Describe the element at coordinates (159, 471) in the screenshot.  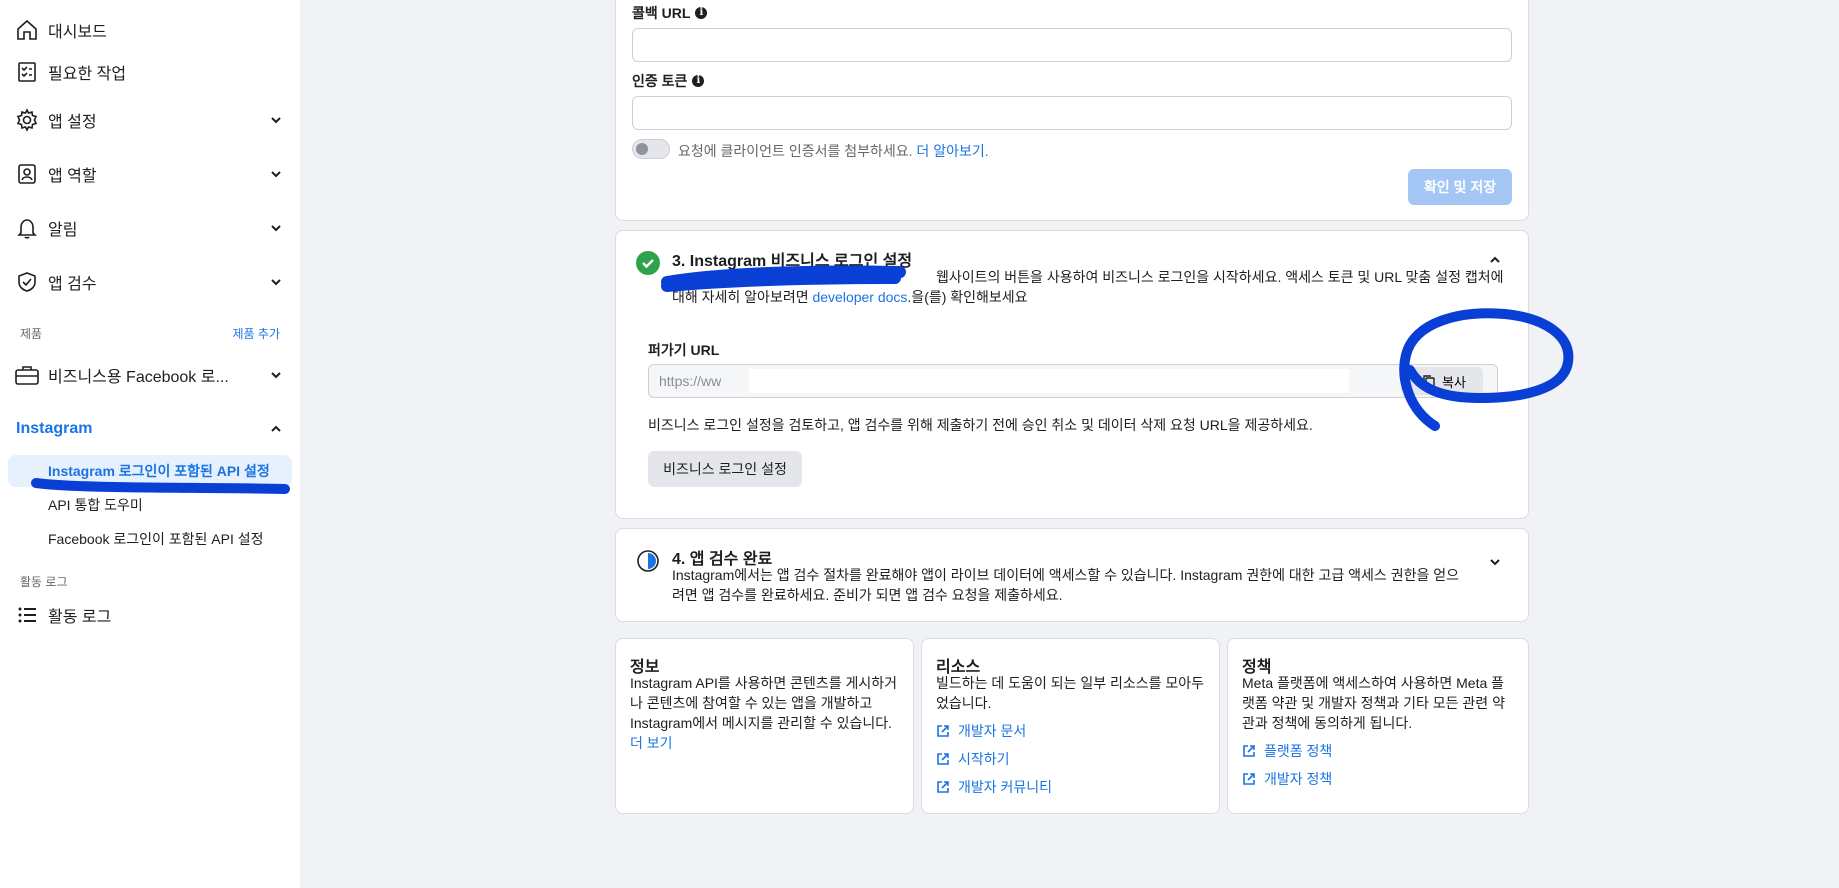
I see `sidebar-subitem-label: Instagram 로그인이 포함된 API 설정` at that location.